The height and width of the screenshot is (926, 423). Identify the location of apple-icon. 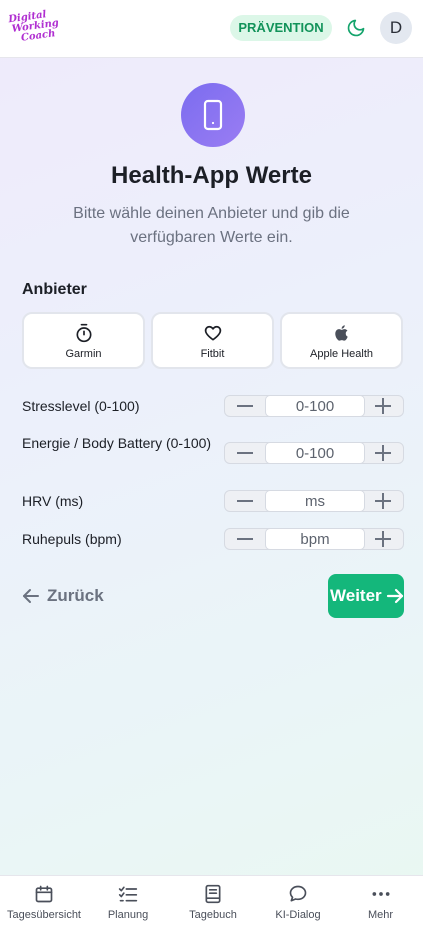
(341, 333).